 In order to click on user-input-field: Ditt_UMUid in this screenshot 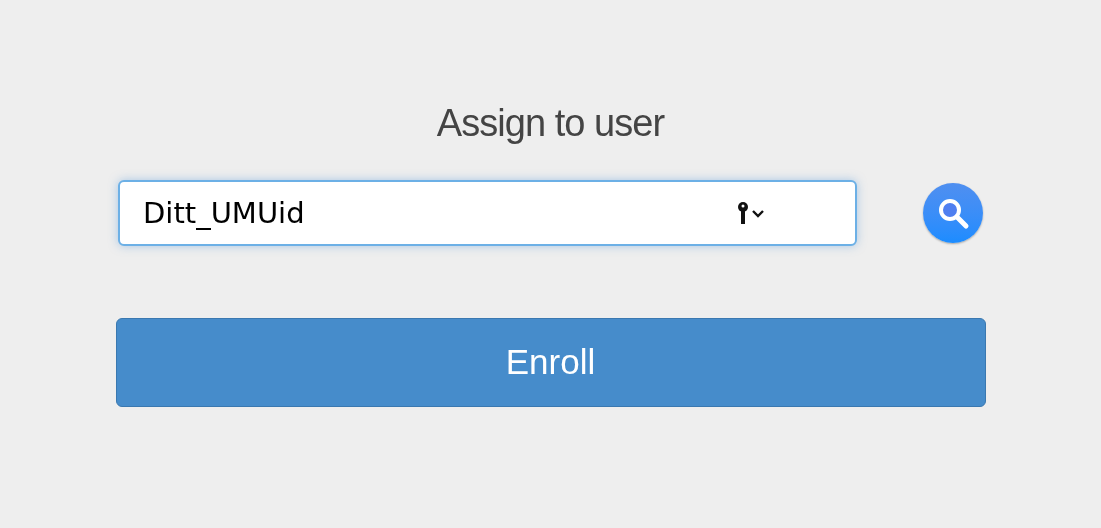, I will do `click(487, 213)`.